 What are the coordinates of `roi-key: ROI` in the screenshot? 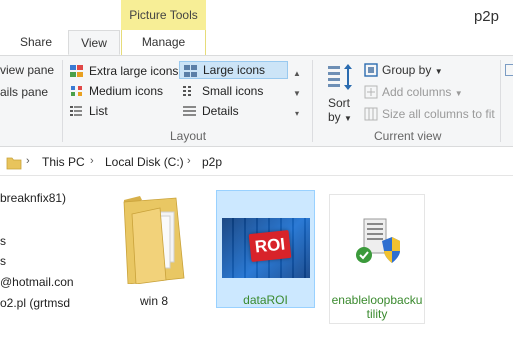 It's located at (270, 246).